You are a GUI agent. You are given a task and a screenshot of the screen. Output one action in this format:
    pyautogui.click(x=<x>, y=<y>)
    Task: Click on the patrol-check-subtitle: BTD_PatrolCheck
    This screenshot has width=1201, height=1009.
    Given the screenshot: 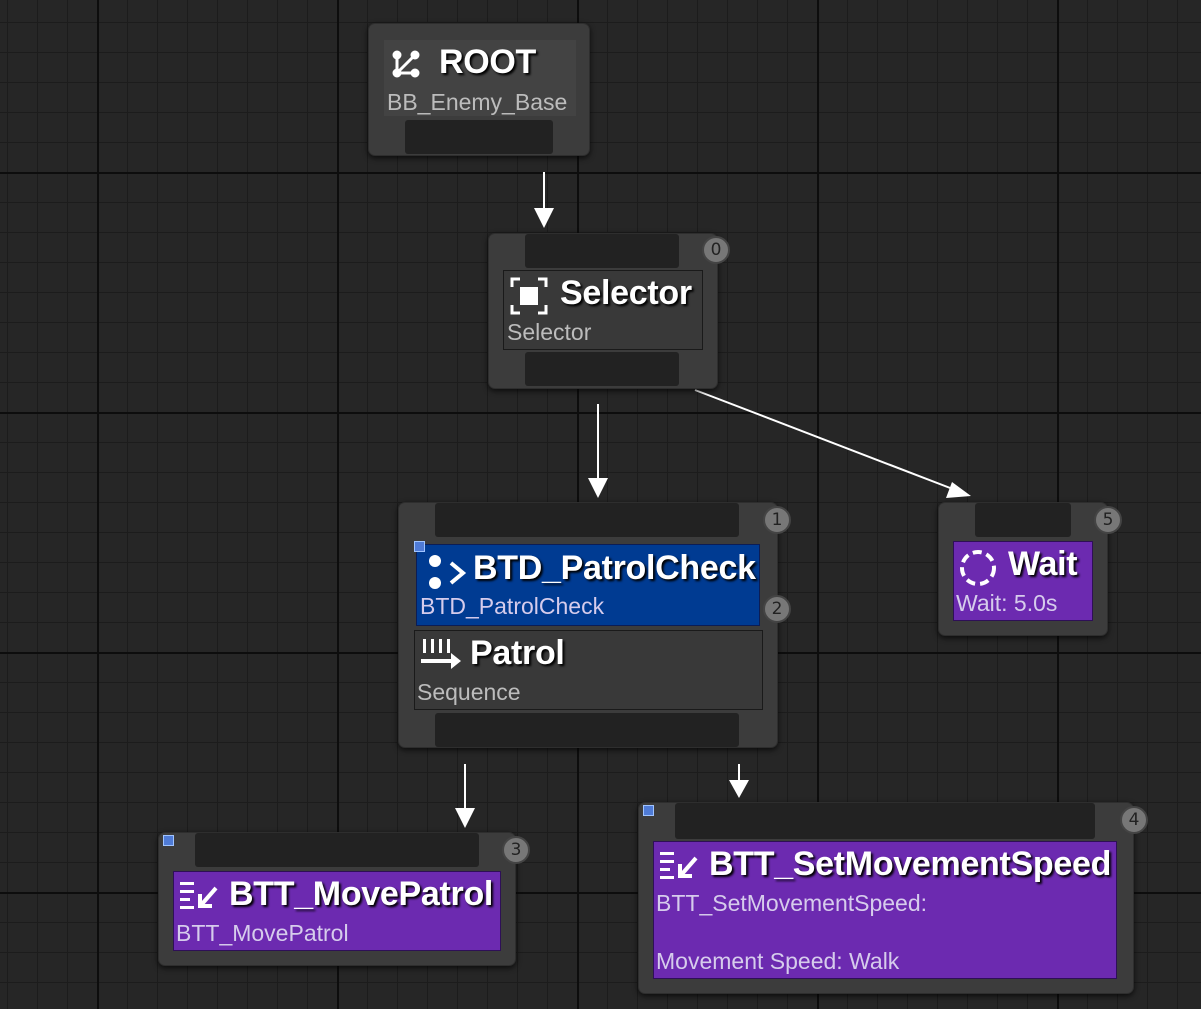 What is the action you would take?
    pyautogui.click(x=512, y=606)
    